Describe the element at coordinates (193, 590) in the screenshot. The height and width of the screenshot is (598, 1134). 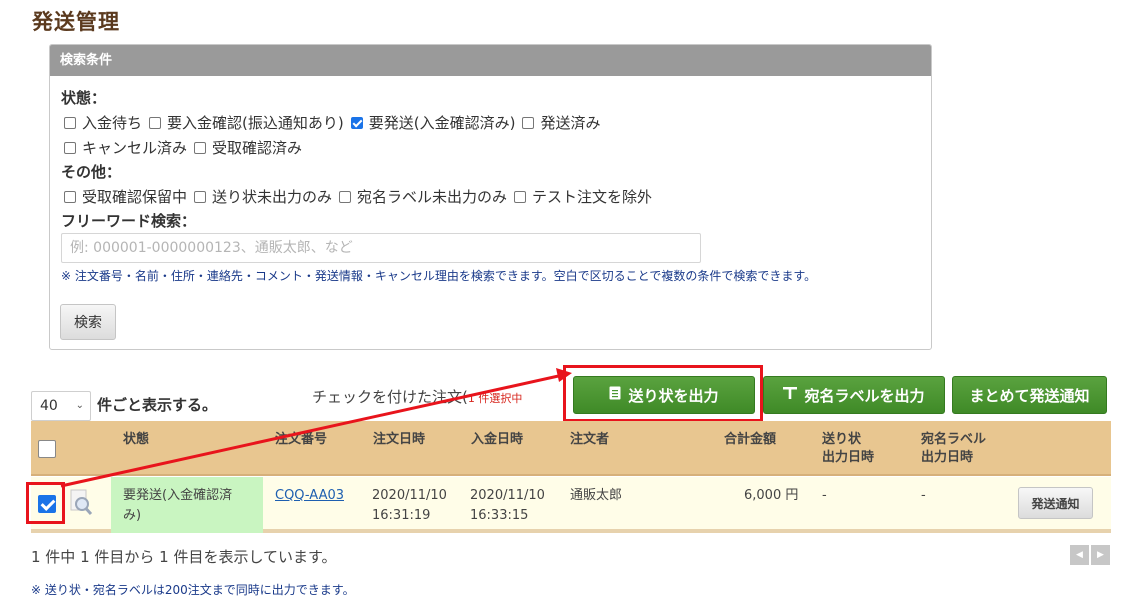
I see `footer-note: ※ 送り状・宛名ラベルは200注文まで同時に出力できます。` at that location.